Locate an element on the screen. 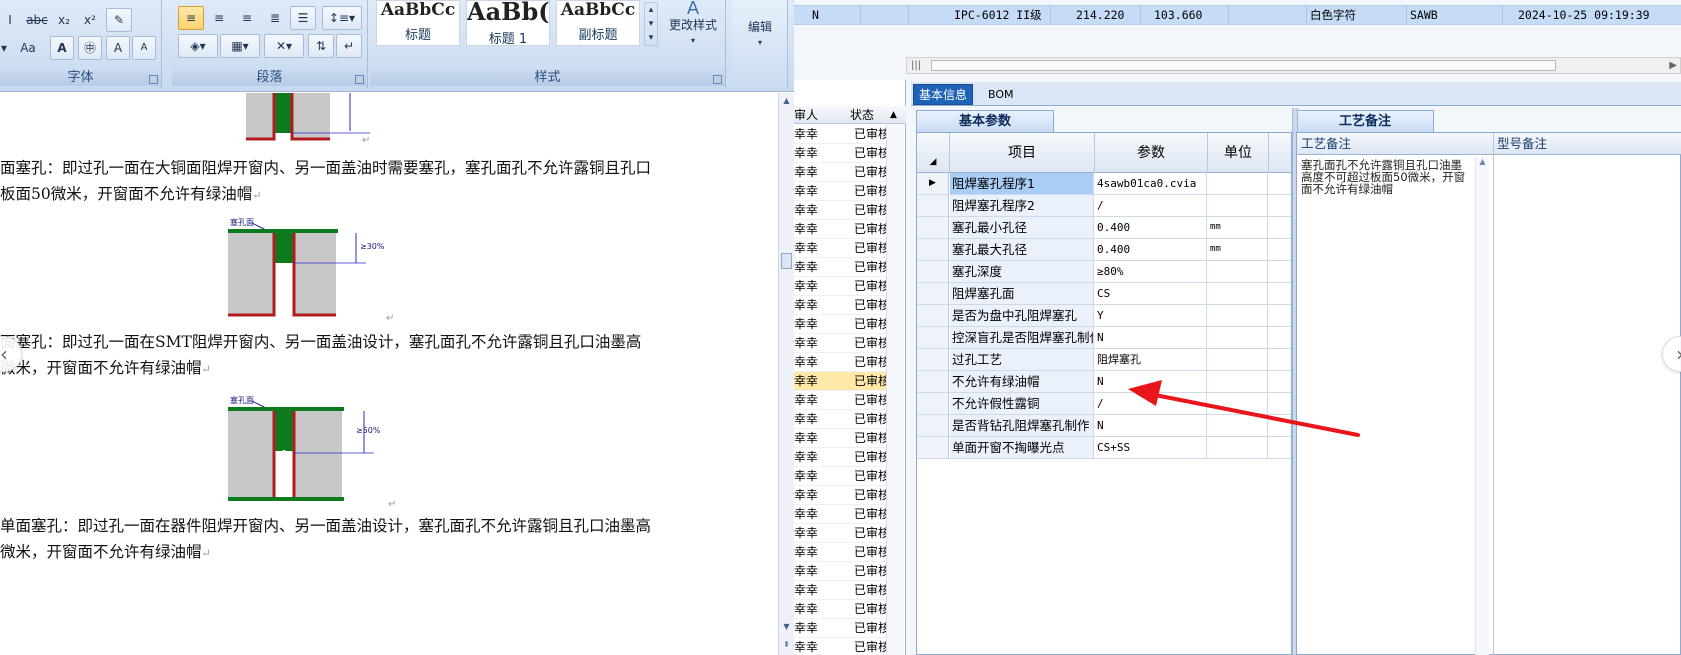  justify-icon: ≣ is located at coordinates (275, 18).